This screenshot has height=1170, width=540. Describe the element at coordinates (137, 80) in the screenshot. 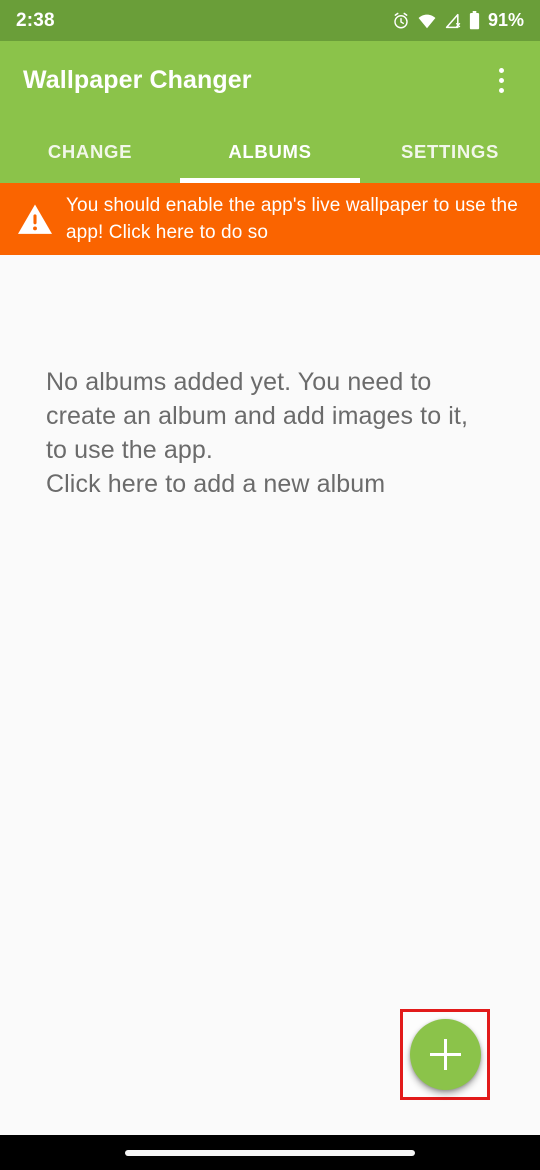

I see `page-title: Wallpaper Changer` at that location.